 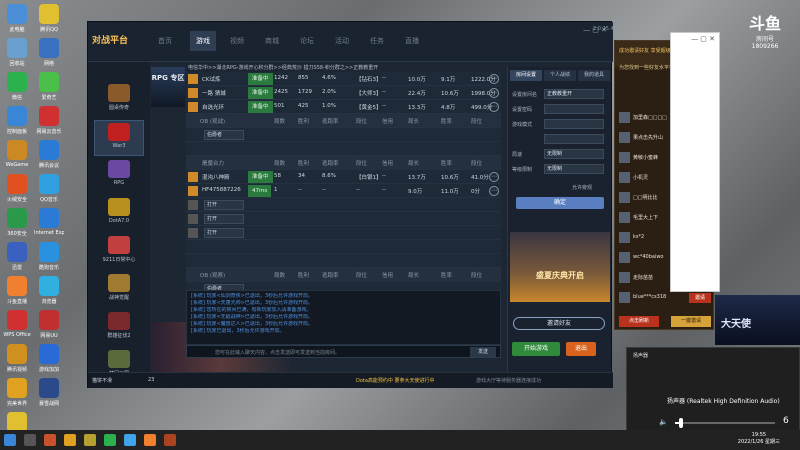 I want to click on volume-slider, so click(x=725, y=423).